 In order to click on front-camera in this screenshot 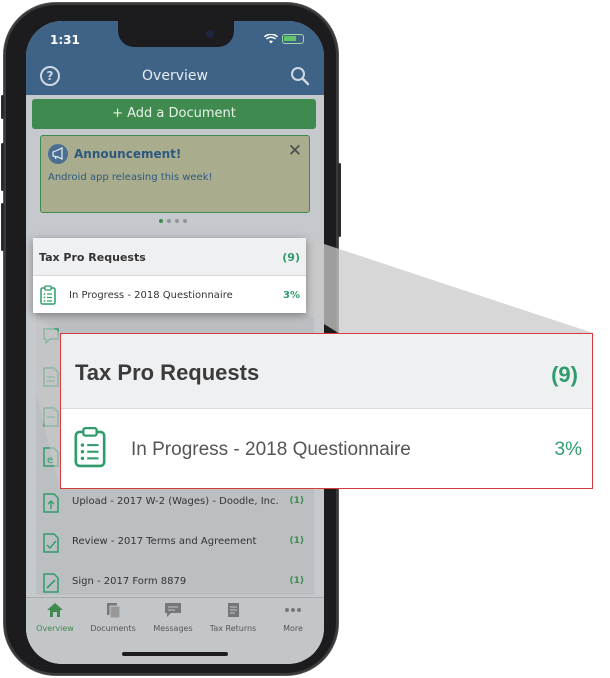, I will do `click(210, 34)`.